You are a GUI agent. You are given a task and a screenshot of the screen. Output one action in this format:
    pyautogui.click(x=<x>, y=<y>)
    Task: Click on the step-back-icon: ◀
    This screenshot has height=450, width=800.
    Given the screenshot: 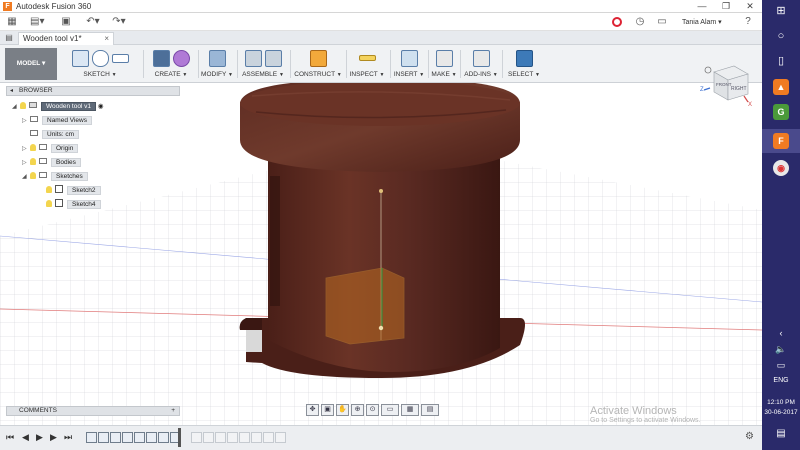 What is the action you would take?
    pyautogui.click(x=25, y=437)
    